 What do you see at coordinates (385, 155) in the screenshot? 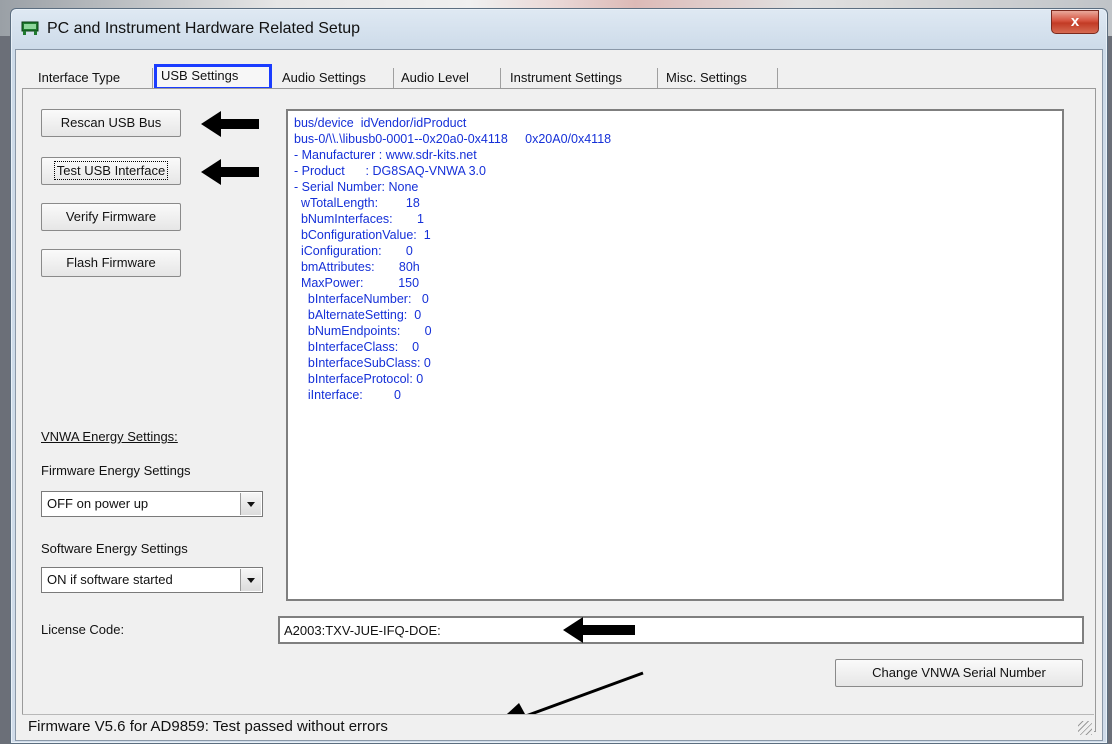
I see `usb-info-line: - Manufacturer : www.sdr-kits.net` at bounding box center [385, 155].